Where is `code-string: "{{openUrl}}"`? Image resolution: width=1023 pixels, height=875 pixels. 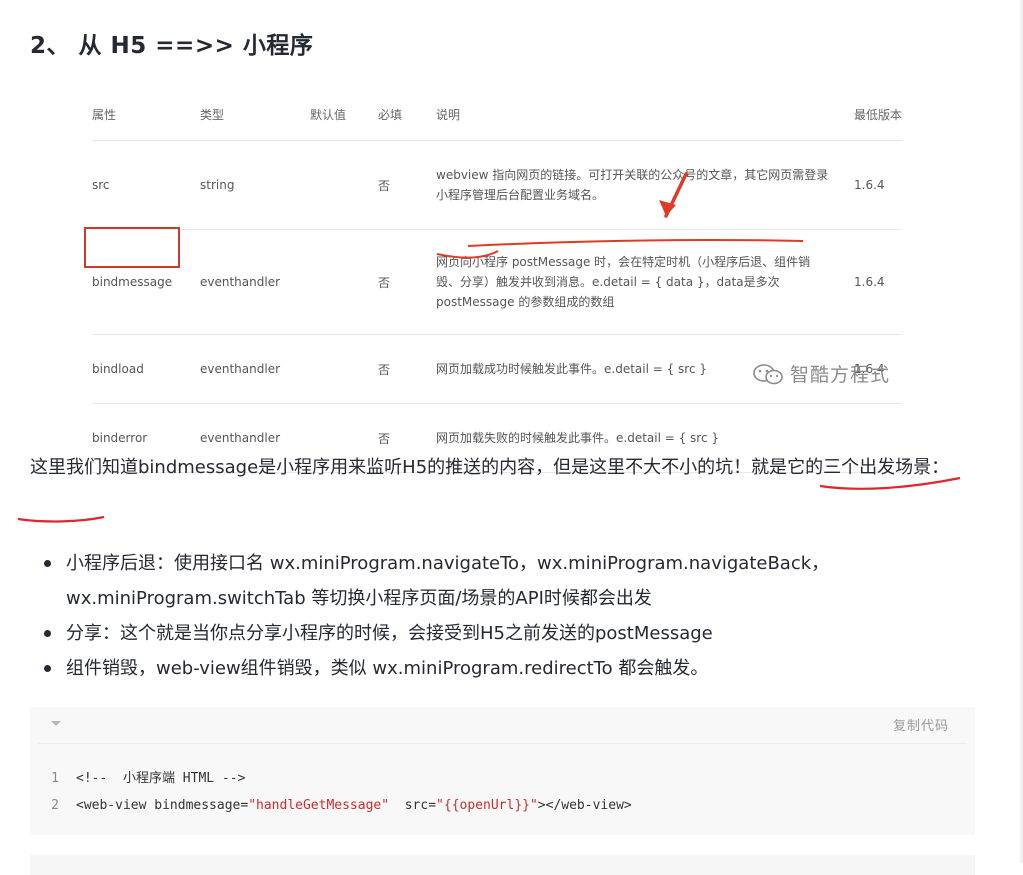 code-string: "{{openUrl}}" is located at coordinates (487, 805).